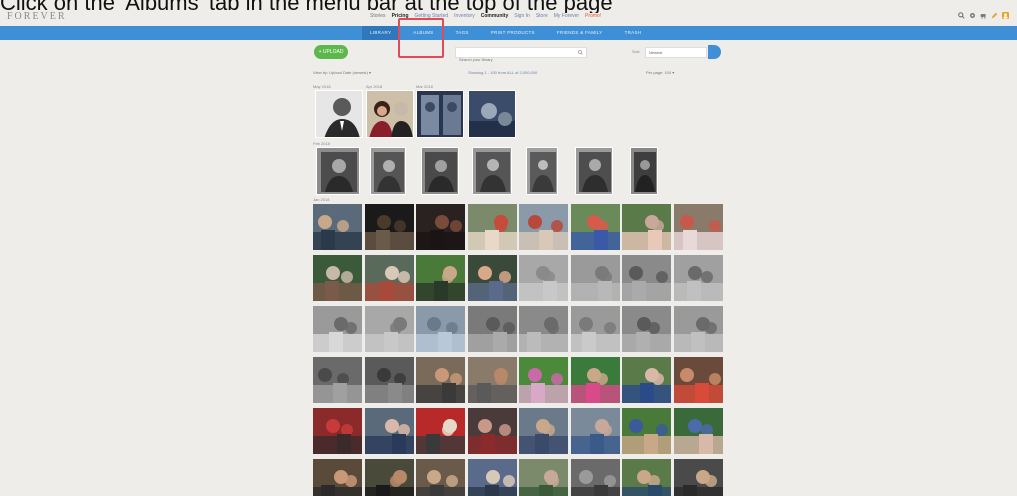 The image size is (1017, 496). What do you see at coordinates (421, 38) in the screenshot?
I see `target-highlight-box` at bounding box center [421, 38].